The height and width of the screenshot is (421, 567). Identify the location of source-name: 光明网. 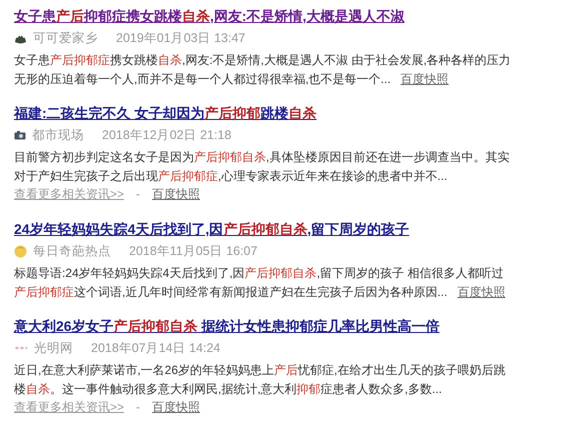
(53, 348).